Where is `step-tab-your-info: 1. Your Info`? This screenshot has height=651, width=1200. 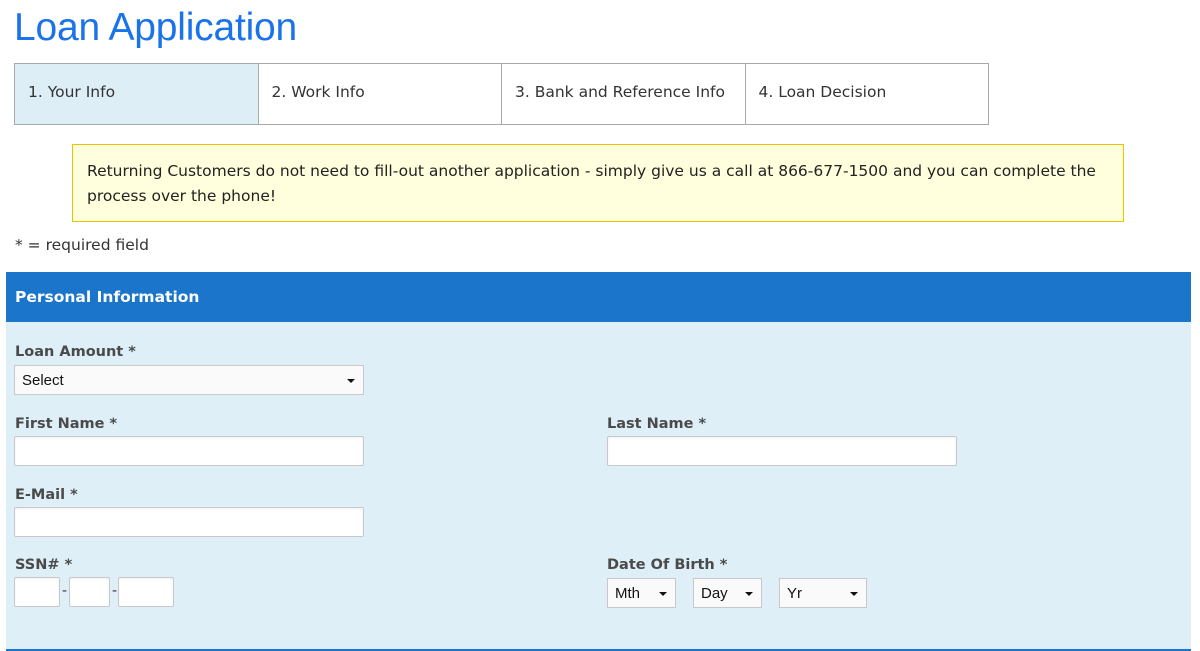
step-tab-your-info: 1. Your Info is located at coordinates (137, 94).